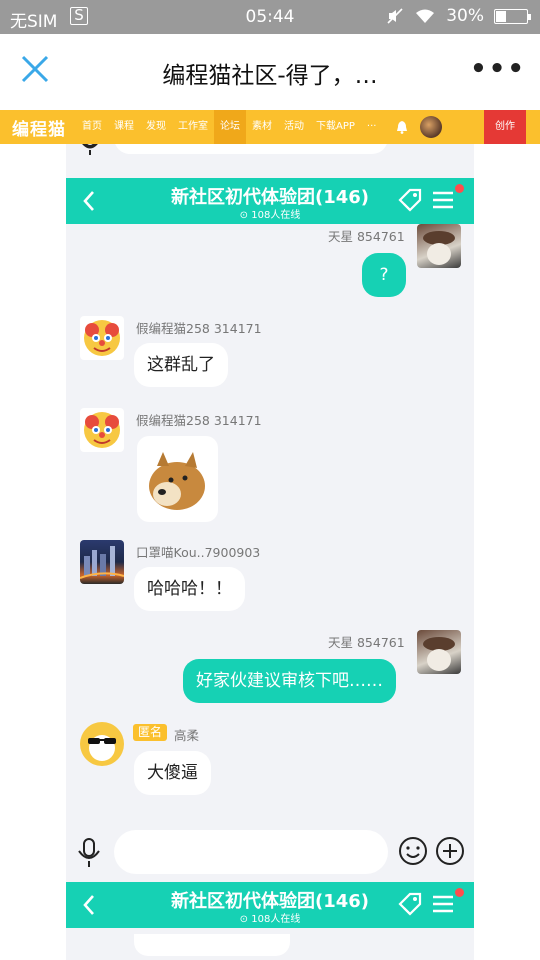 The width and height of the screenshot is (540, 960). Describe the element at coordinates (512, 16) in the screenshot. I see `battery-icon` at that location.